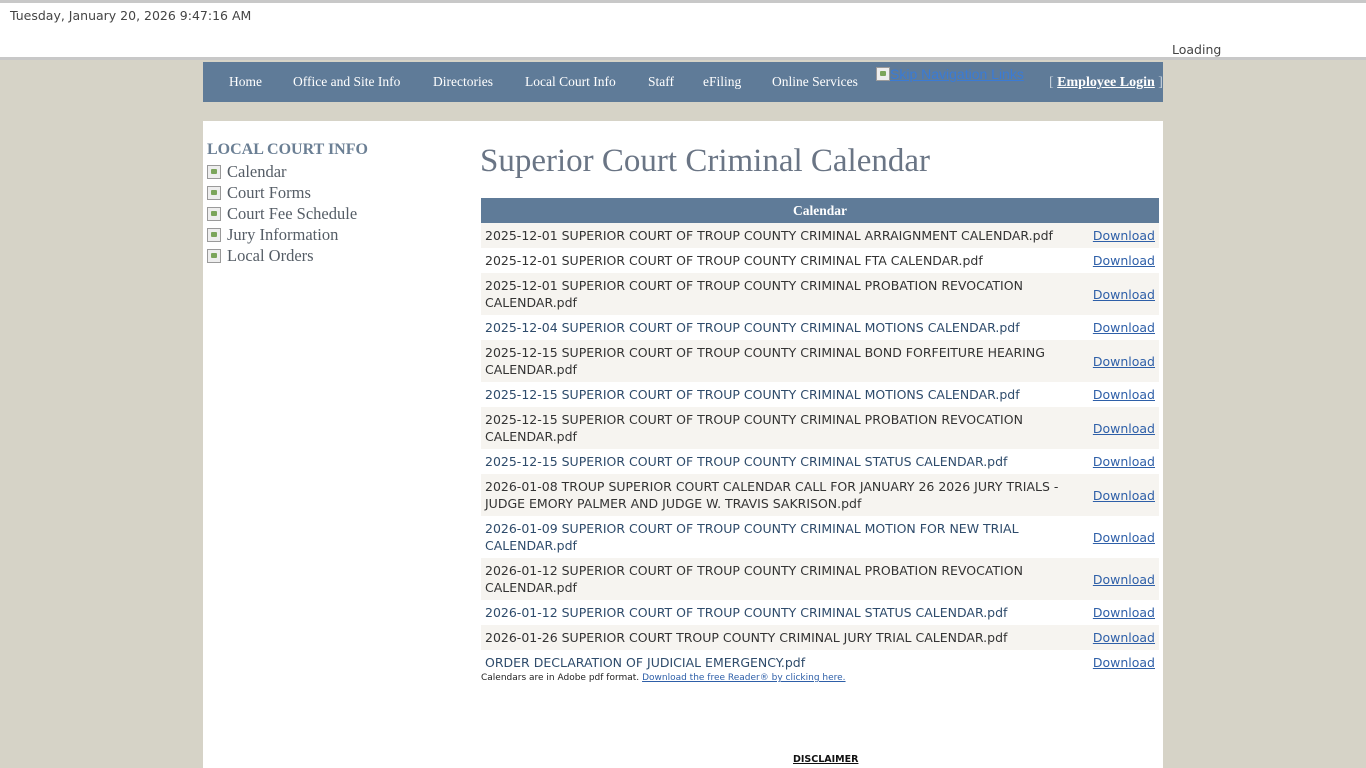 Image resolution: width=1366 pixels, height=768 pixels. Describe the element at coordinates (1160, 82) in the screenshot. I see `login-bracket-close: ]` at that location.